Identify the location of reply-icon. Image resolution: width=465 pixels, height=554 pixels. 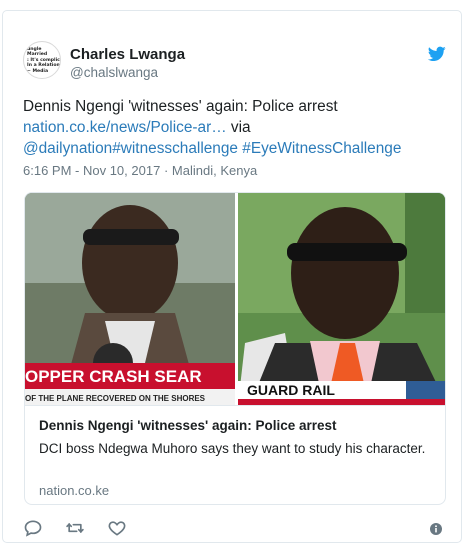
(33, 528).